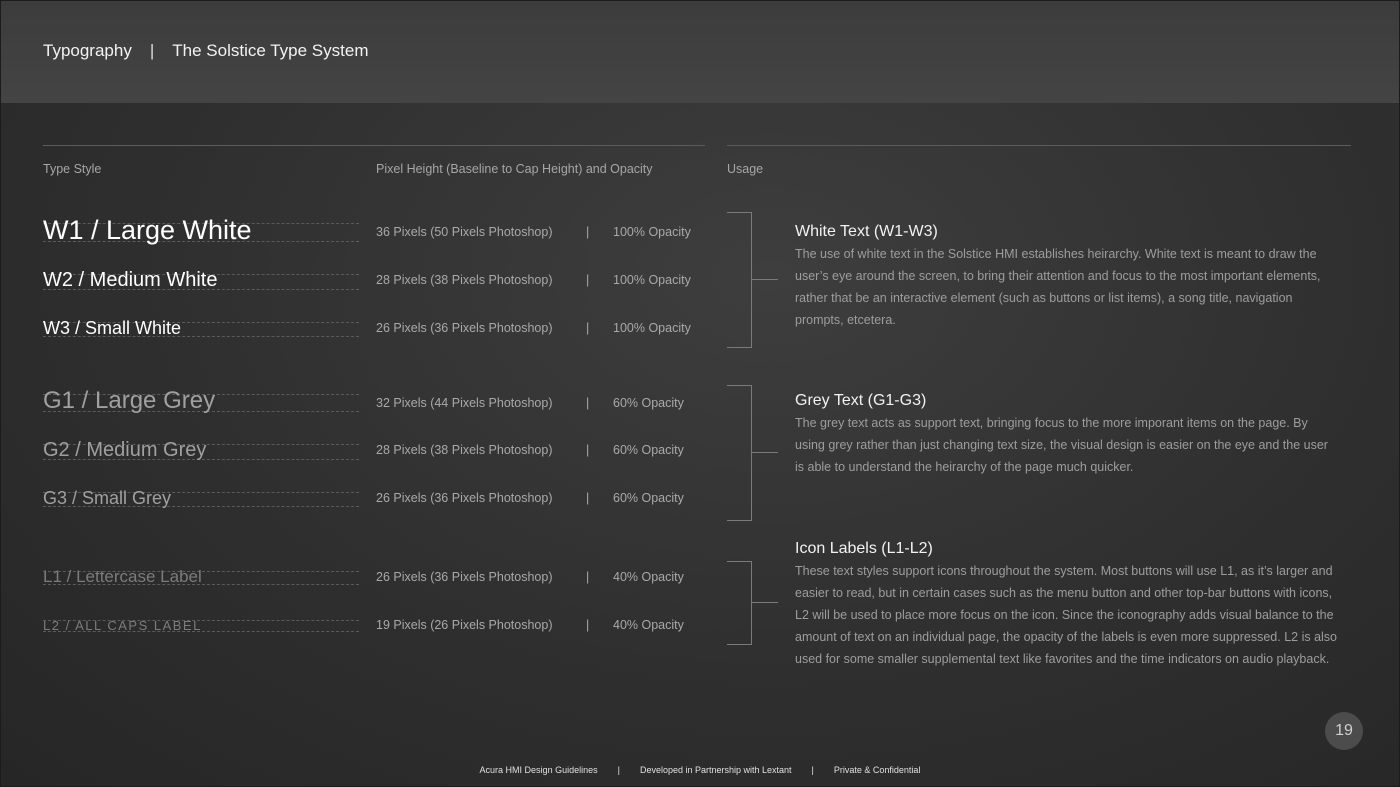  I want to click on page-number: 19, so click(1344, 731).